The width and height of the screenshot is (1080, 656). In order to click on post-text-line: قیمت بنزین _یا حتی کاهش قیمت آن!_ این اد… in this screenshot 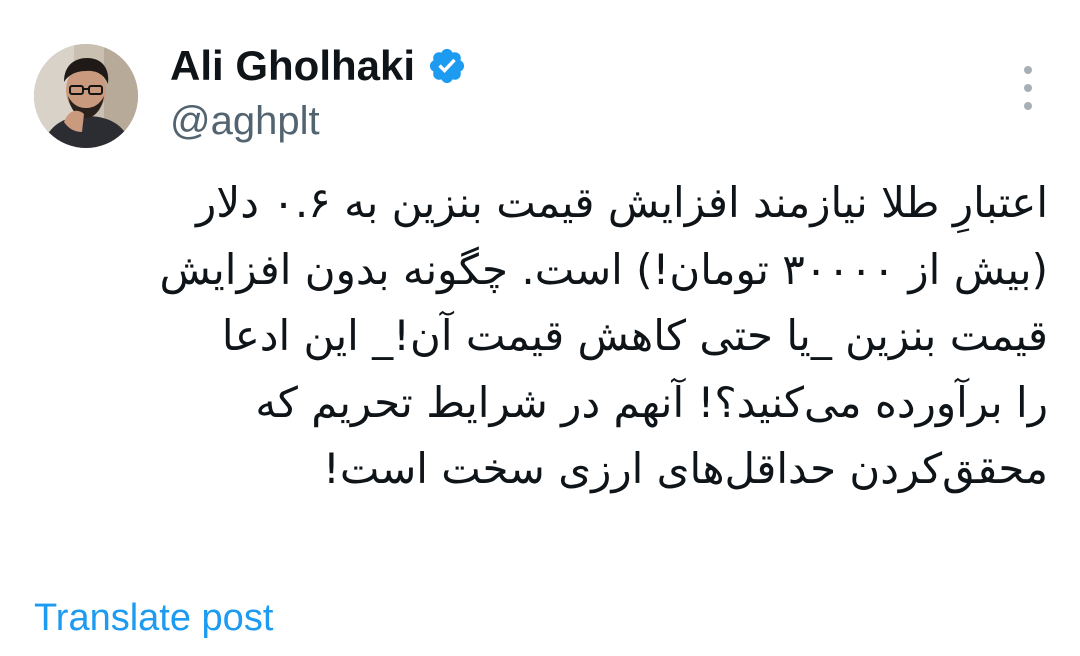, I will do `click(634, 335)`.